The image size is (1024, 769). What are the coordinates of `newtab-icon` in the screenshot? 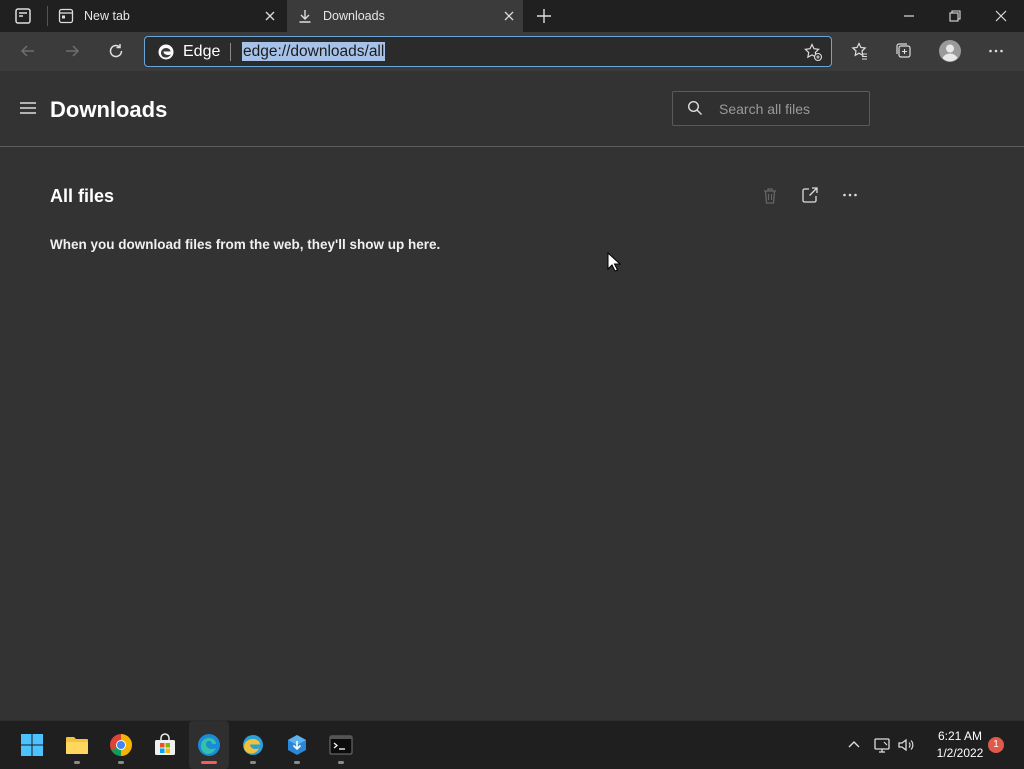 It's located at (66, 16).